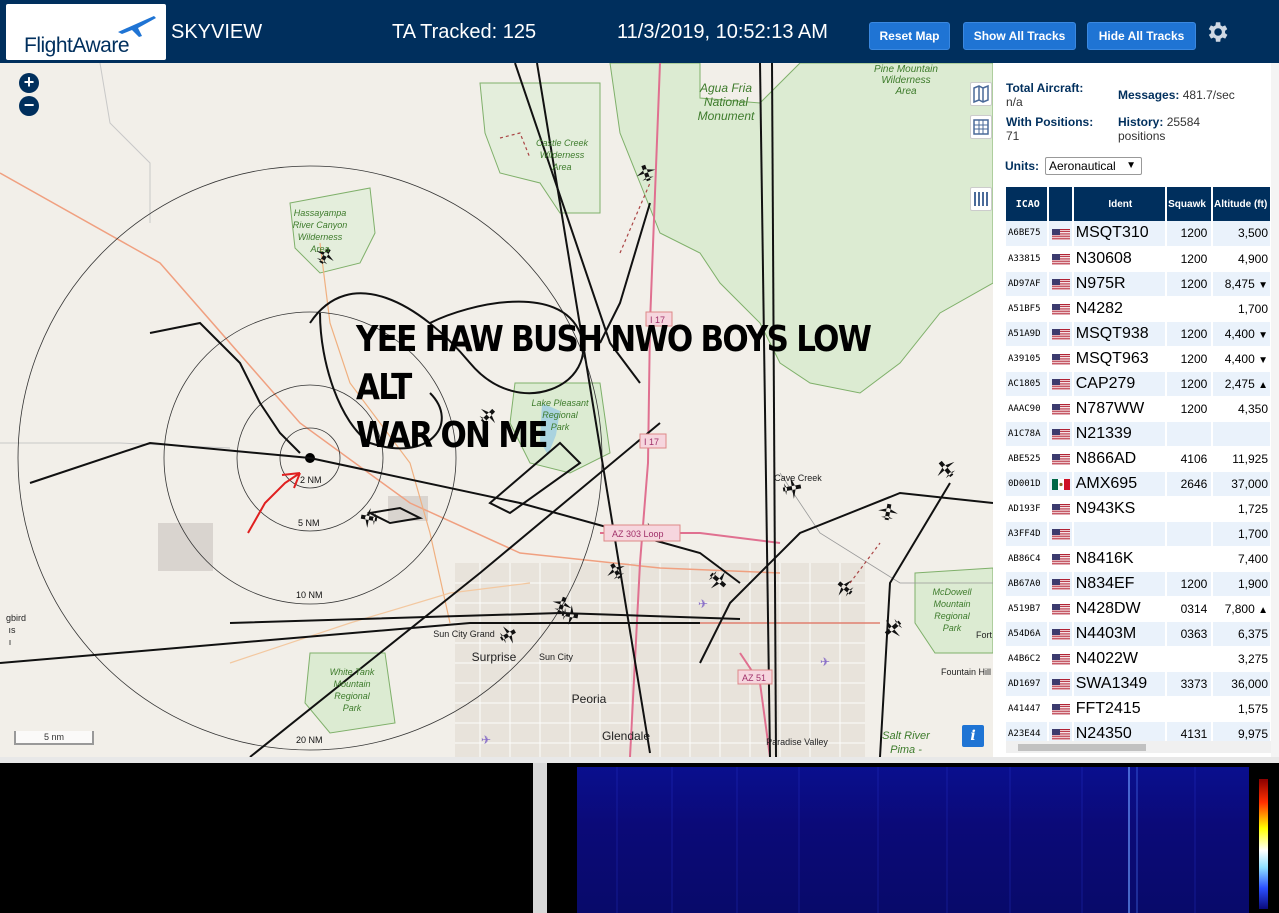 The image size is (1279, 913). What do you see at coordinates (638, 534) in the screenshot?
I see `svg-text: AZ 303 Loop` at bounding box center [638, 534].